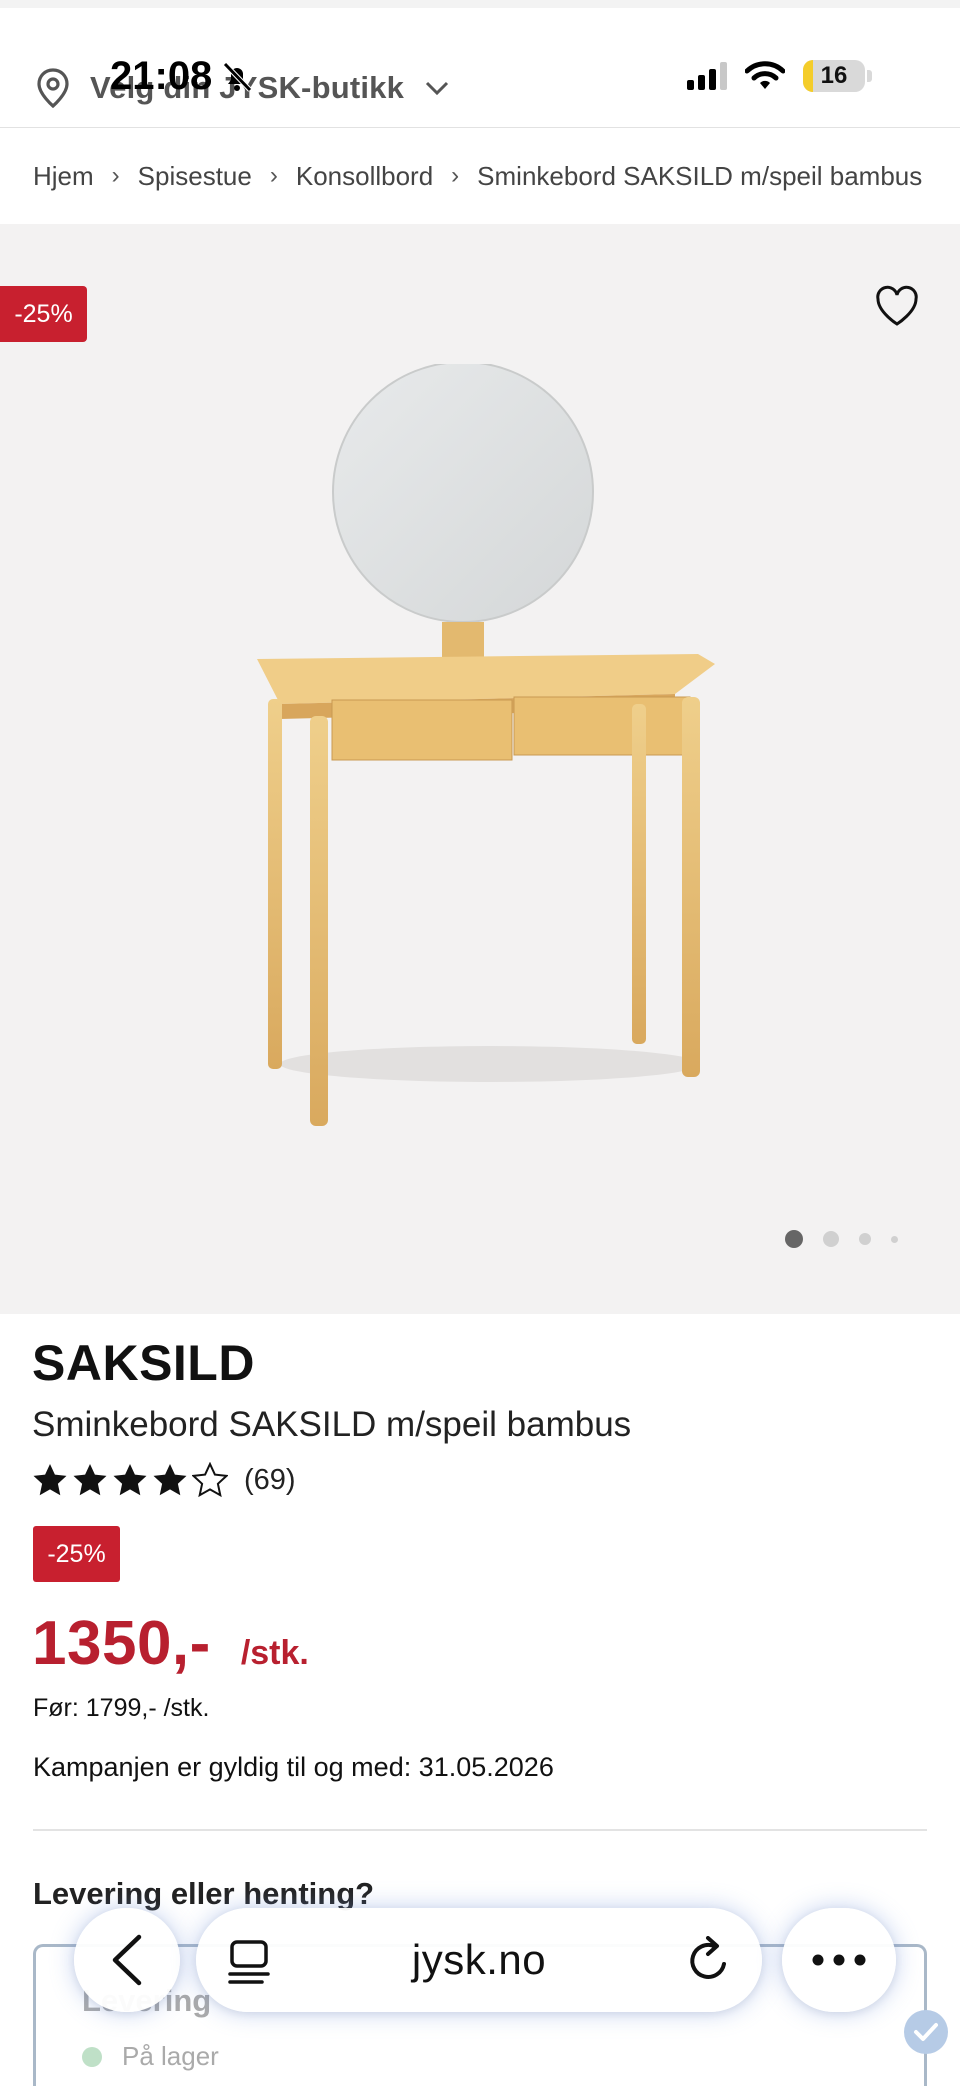 This screenshot has width=960, height=2086. Describe the element at coordinates (238, 76) in the screenshot. I see `bell-slash-icon` at that location.